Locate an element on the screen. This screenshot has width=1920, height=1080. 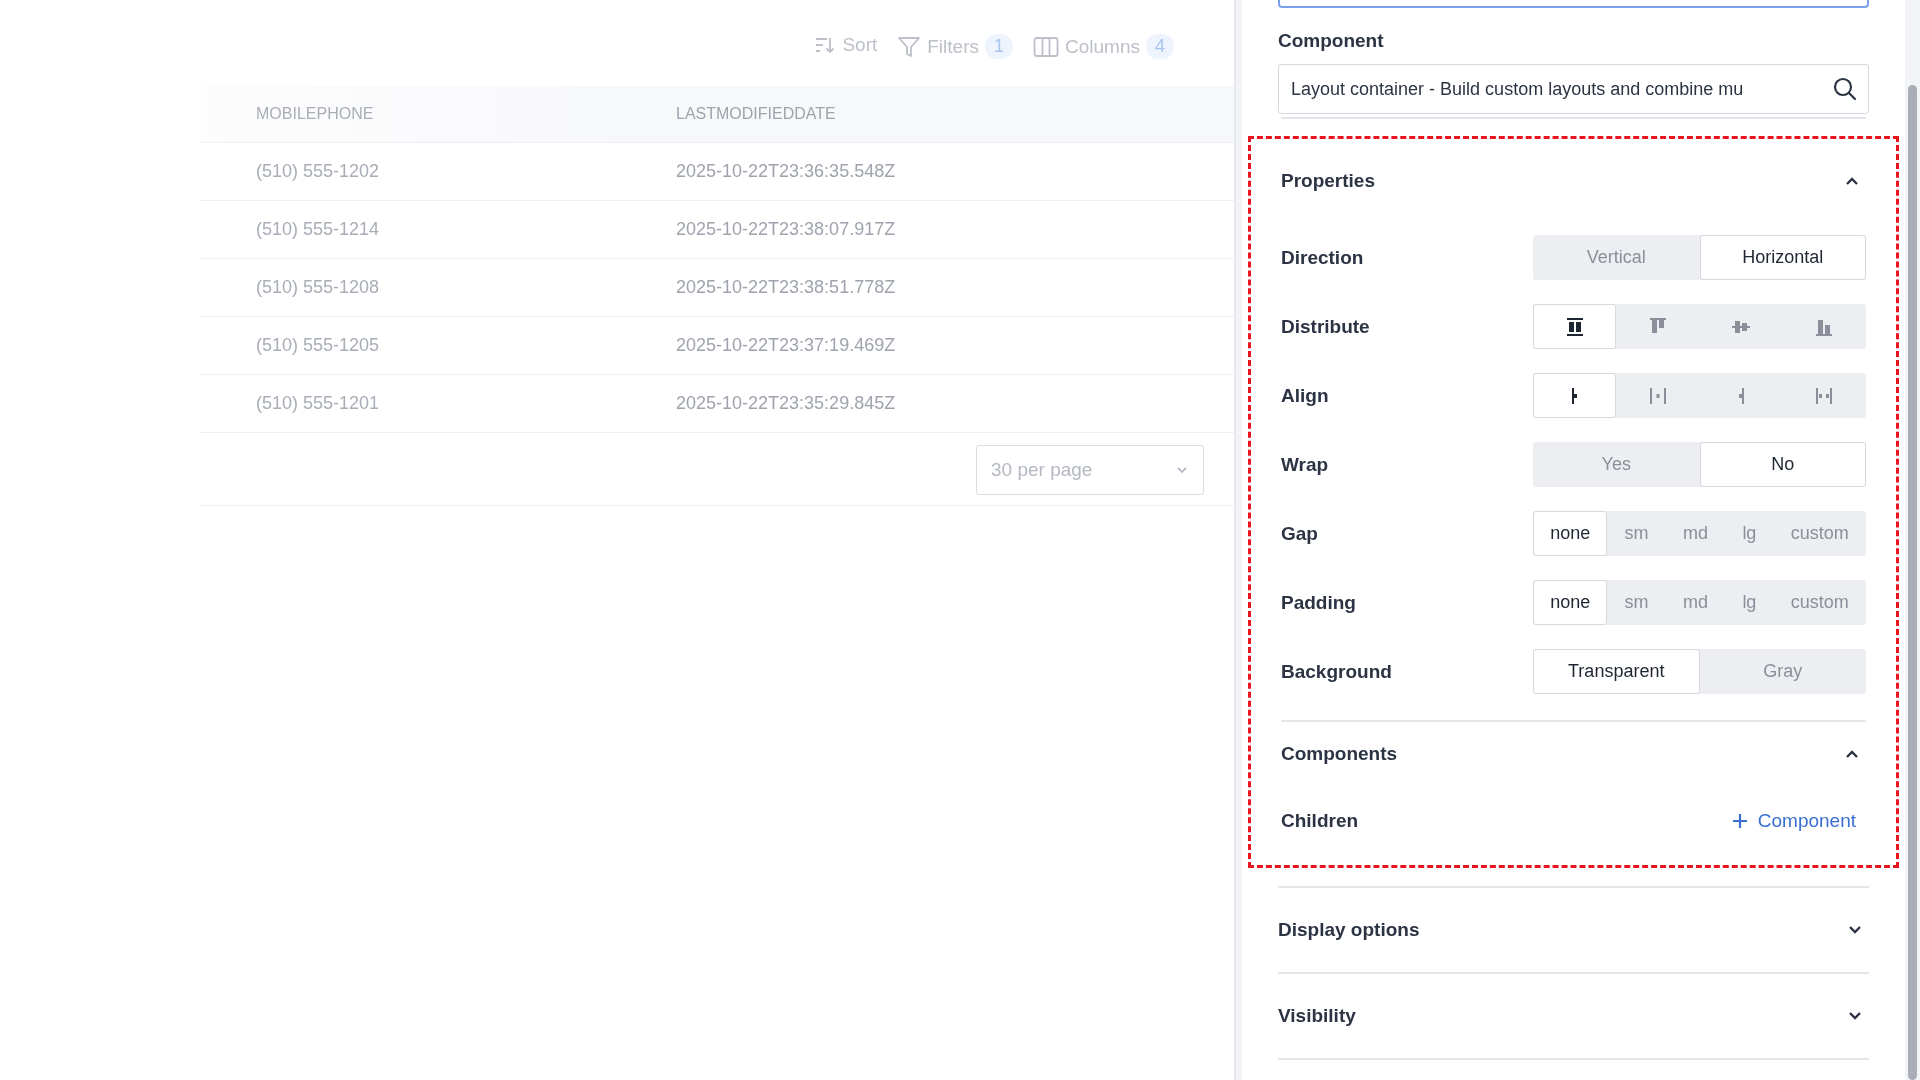
property-label: Gap is located at coordinates (1299, 533).